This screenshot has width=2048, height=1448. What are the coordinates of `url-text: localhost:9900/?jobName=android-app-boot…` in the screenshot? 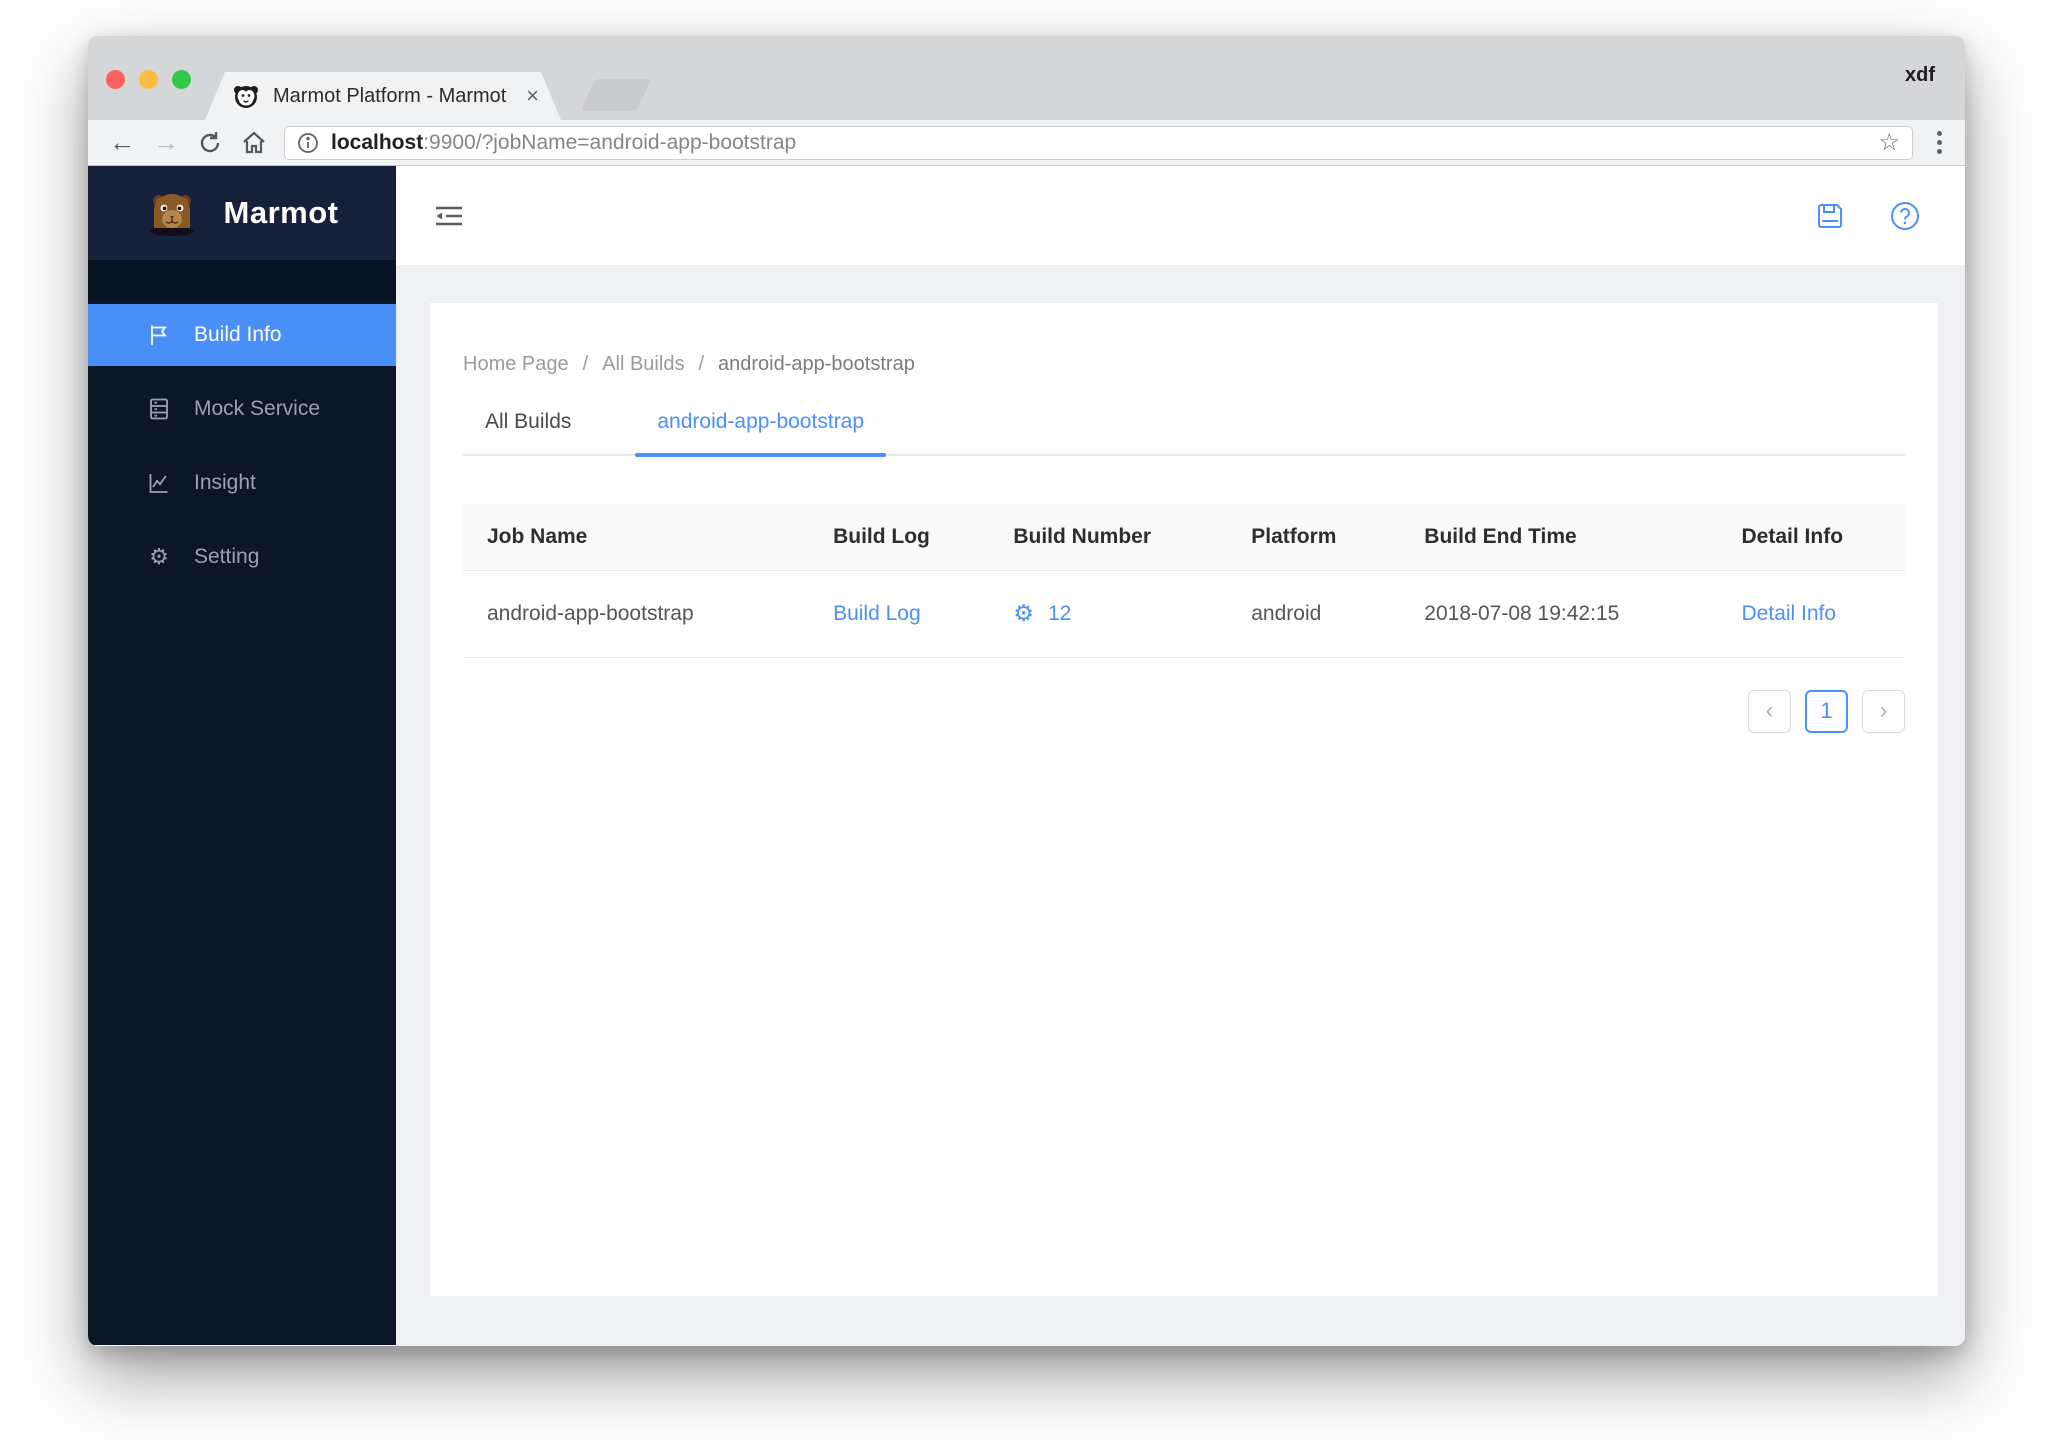 It's located at (1099, 143).